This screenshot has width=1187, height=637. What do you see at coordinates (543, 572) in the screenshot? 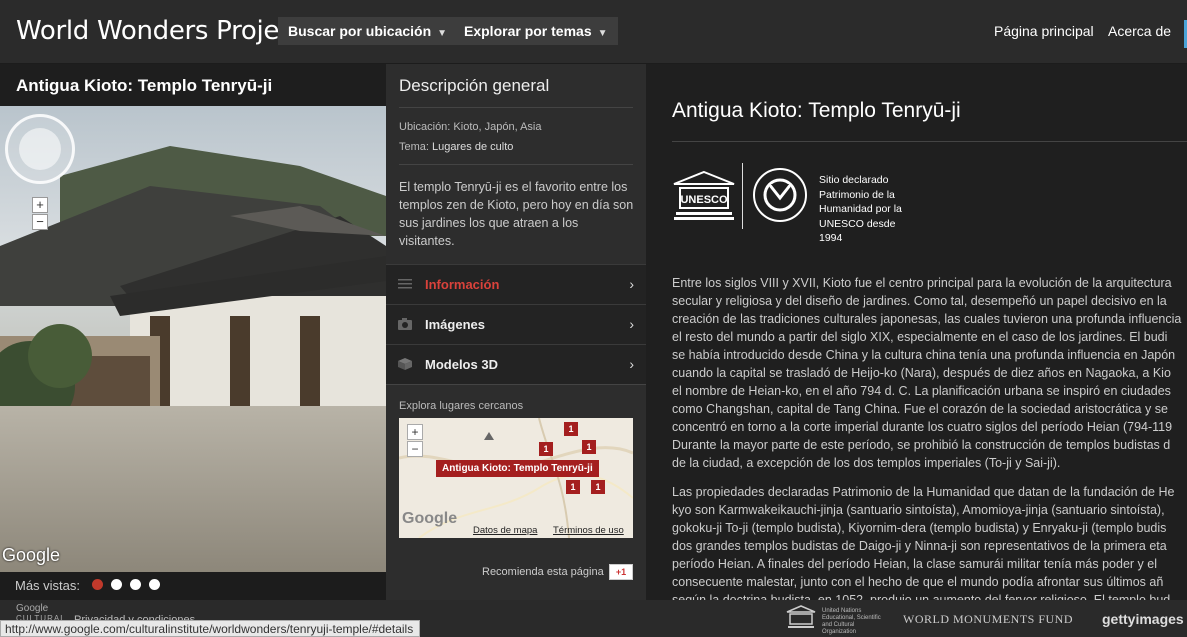
I see `recommend-label: Recomienda esta página` at bounding box center [543, 572].